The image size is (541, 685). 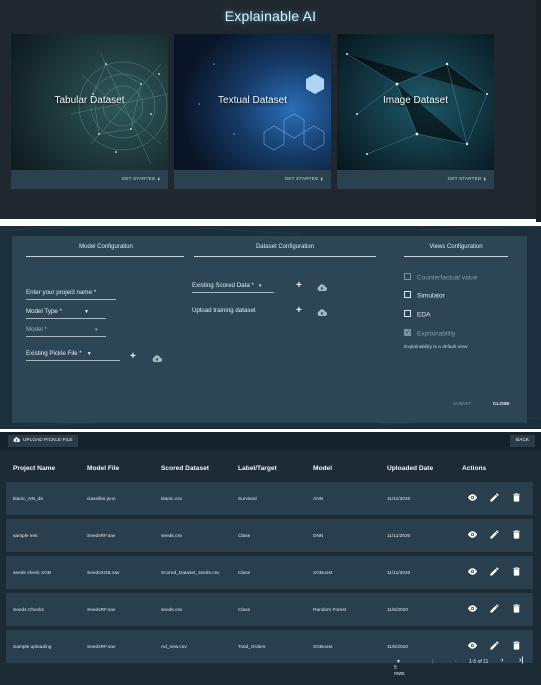 I want to click on pickle-file-select: Existing Pickle File * ▼, so click(x=73, y=355).